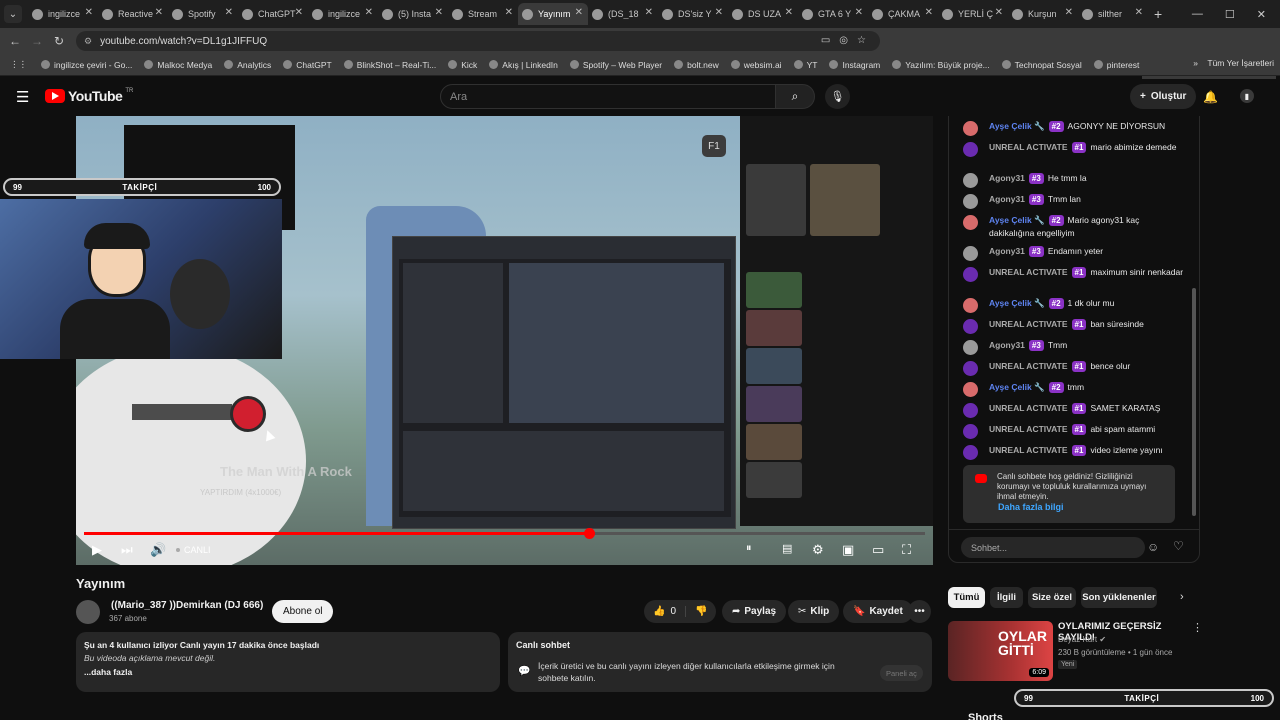 Image resolution: width=1280 pixels, height=720 pixels. What do you see at coordinates (701, 611) in the screenshot?
I see `dislike-button: 👎` at bounding box center [701, 611].